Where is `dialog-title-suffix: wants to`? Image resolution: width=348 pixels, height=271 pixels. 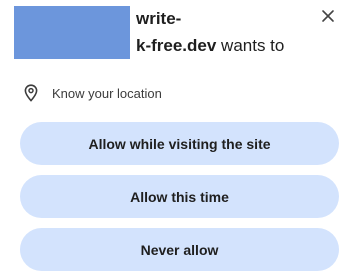 dialog-title-suffix: wants to is located at coordinates (250, 45).